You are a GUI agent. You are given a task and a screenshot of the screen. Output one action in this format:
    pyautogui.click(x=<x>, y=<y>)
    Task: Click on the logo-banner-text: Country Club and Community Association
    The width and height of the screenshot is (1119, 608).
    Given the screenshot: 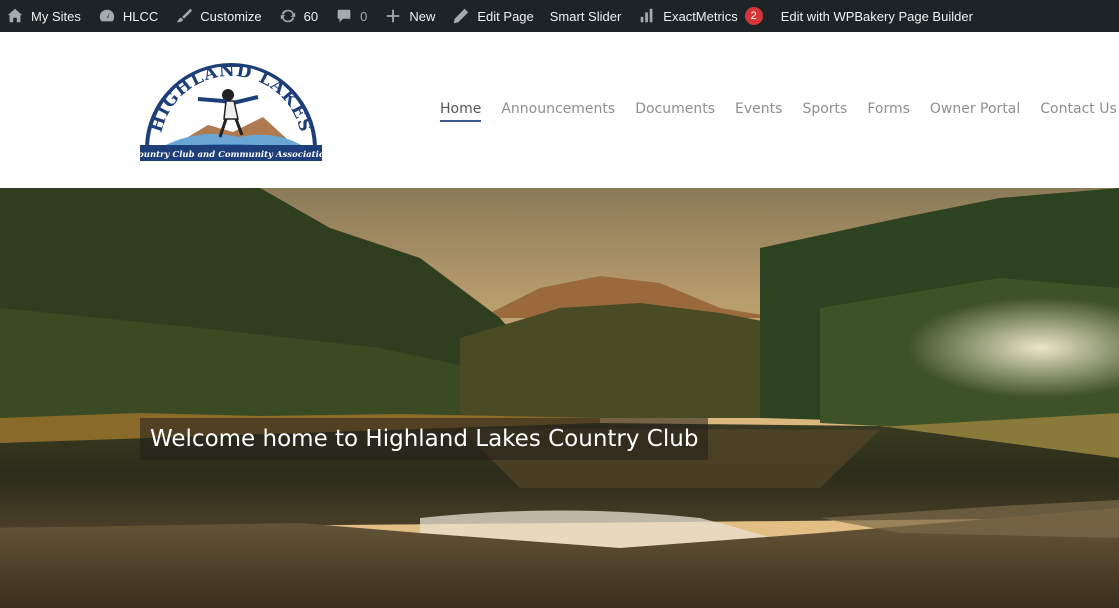 What is the action you would take?
    pyautogui.click(x=231, y=155)
    